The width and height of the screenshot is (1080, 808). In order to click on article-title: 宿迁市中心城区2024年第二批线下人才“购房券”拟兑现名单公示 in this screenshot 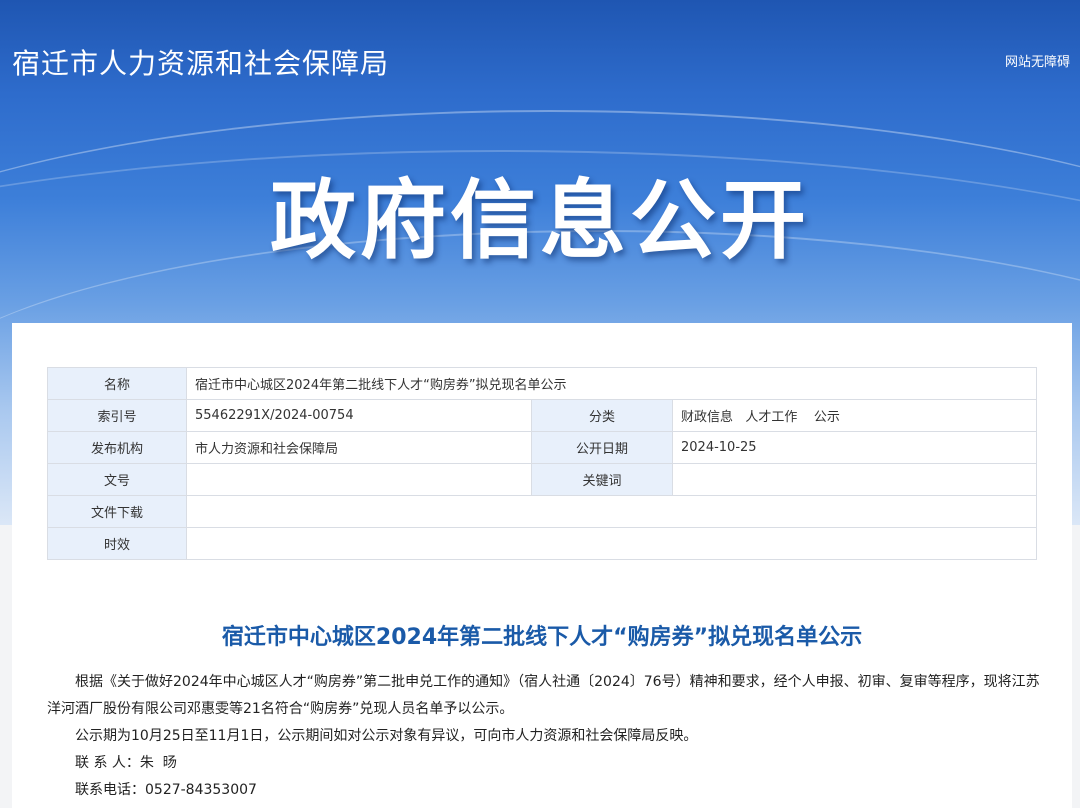, I will do `click(542, 637)`.